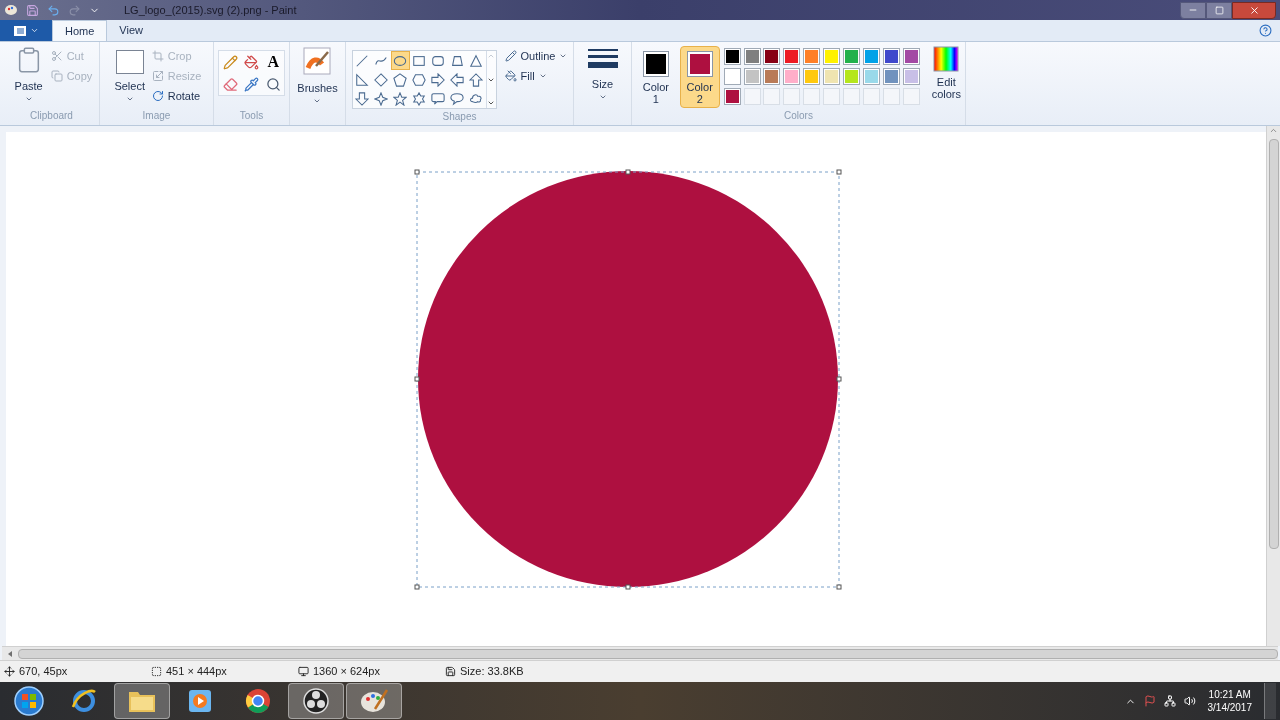 The height and width of the screenshot is (720, 1280). I want to click on flag-icon, so click(1149, 701).